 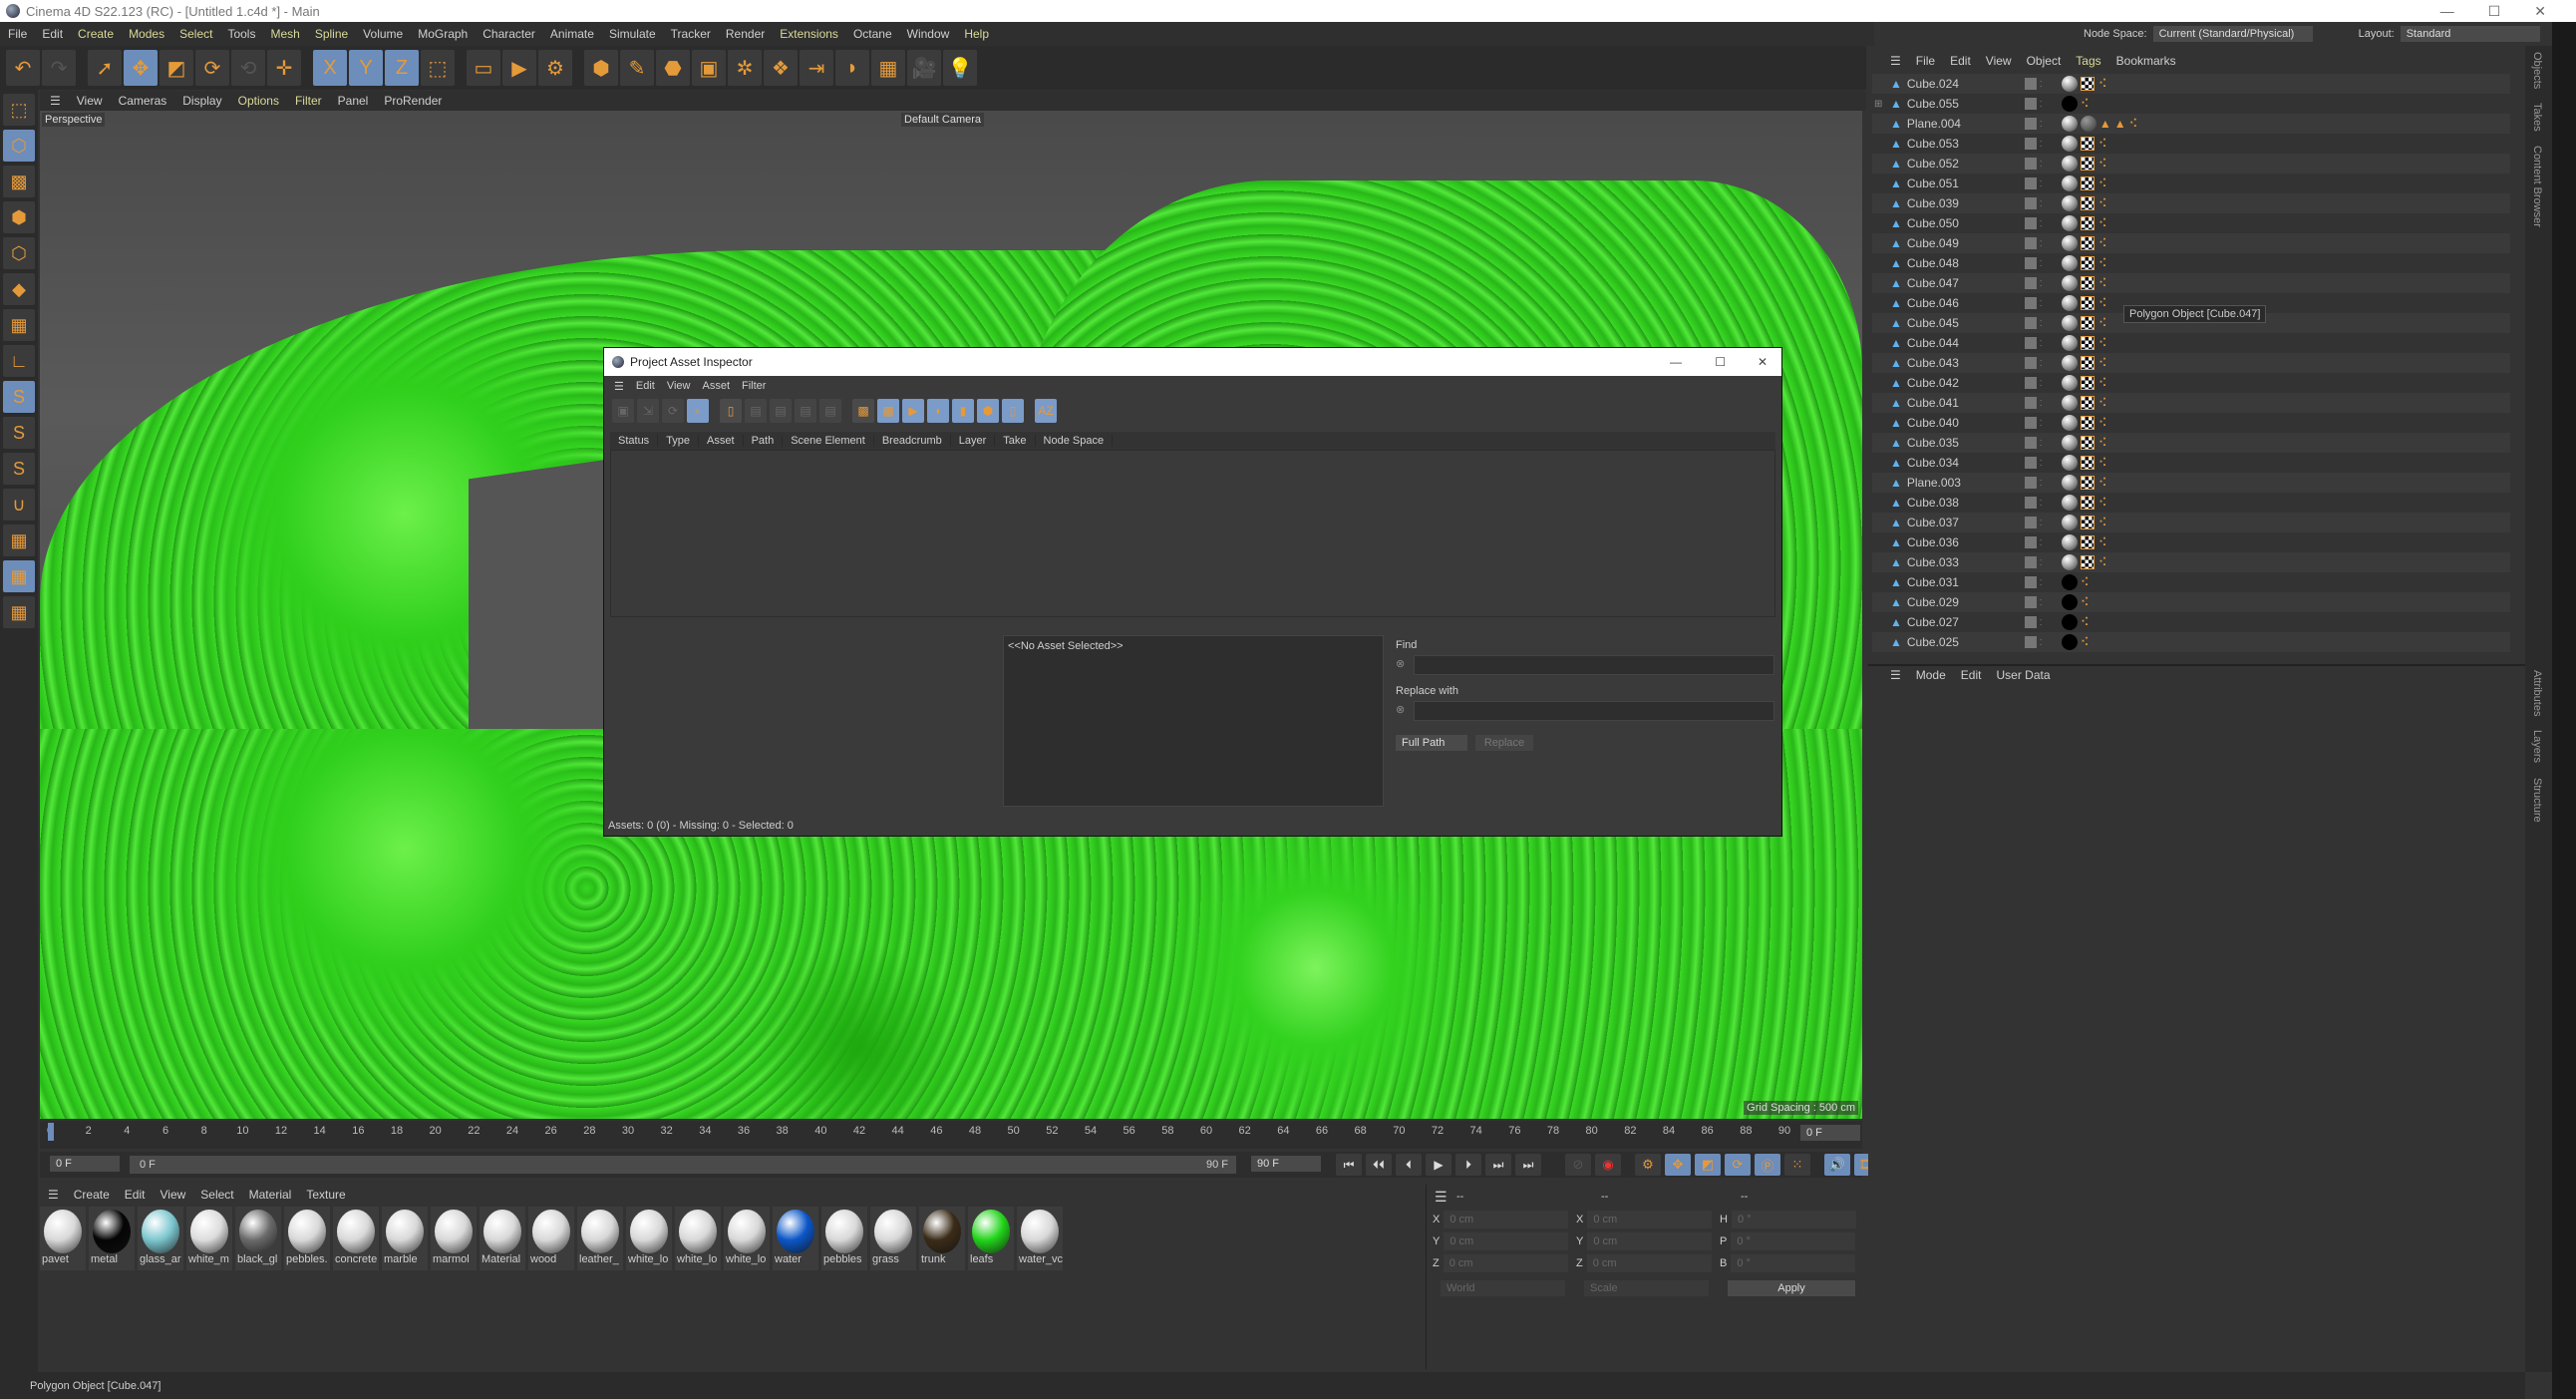 What do you see at coordinates (195, 34) in the screenshot?
I see `menu-select: Select` at bounding box center [195, 34].